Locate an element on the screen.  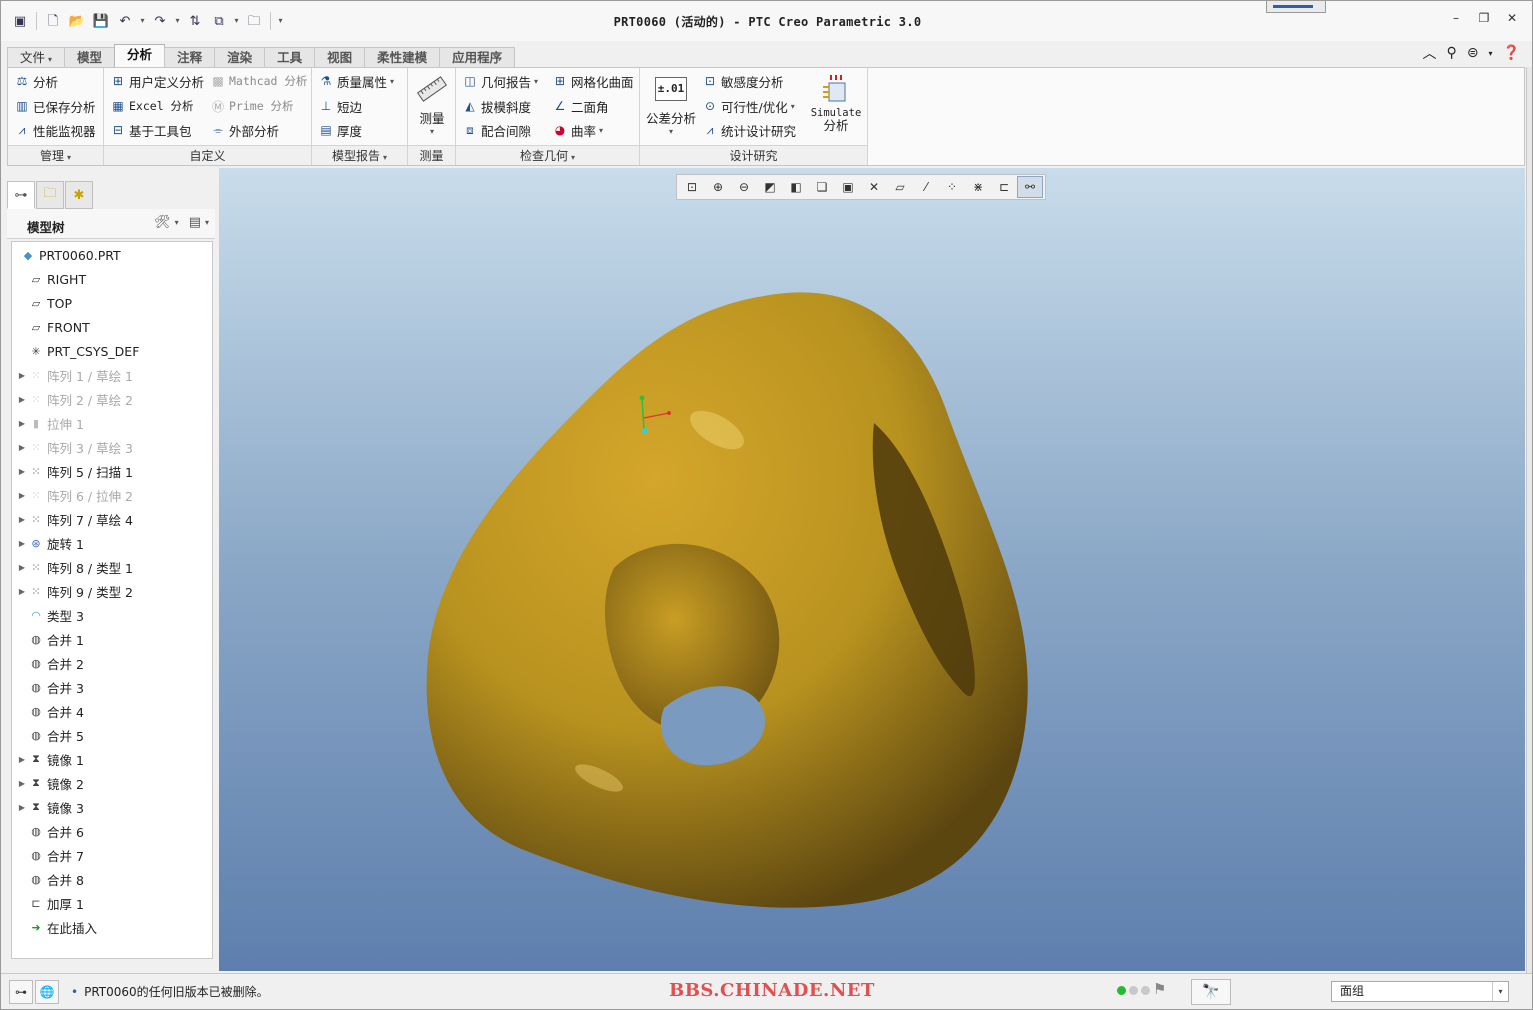
tab-model: 模型 is located at coordinates (90, 57).